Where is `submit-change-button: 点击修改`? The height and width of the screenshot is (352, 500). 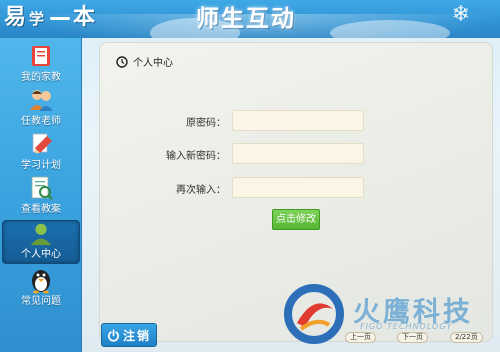 submit-change-button: 点击修改 is located at coordinates (296, 219).